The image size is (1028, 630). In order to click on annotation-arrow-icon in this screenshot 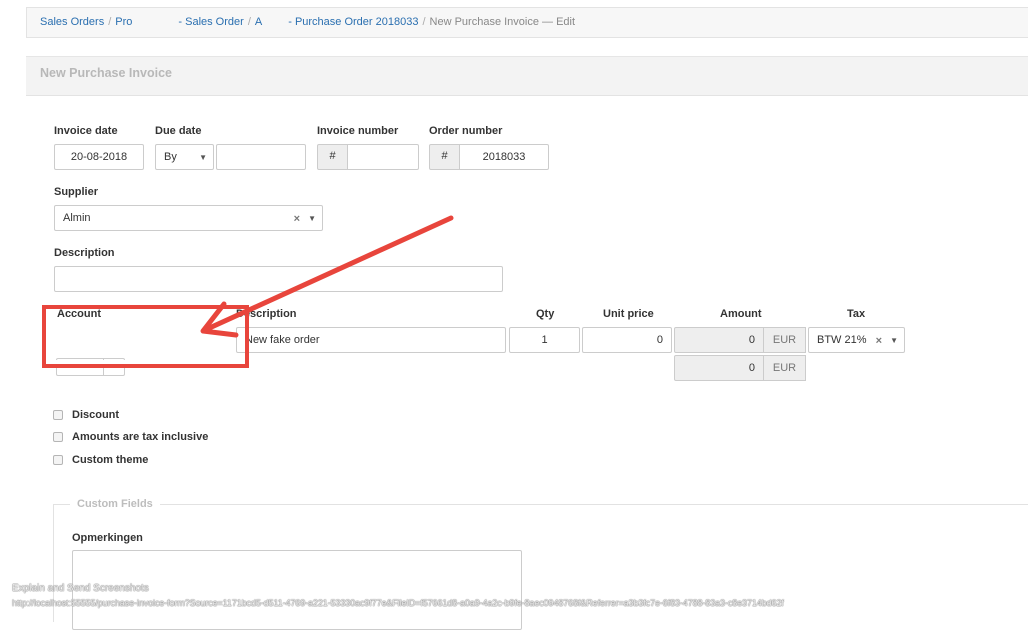, I will do `click(327, 276)`.